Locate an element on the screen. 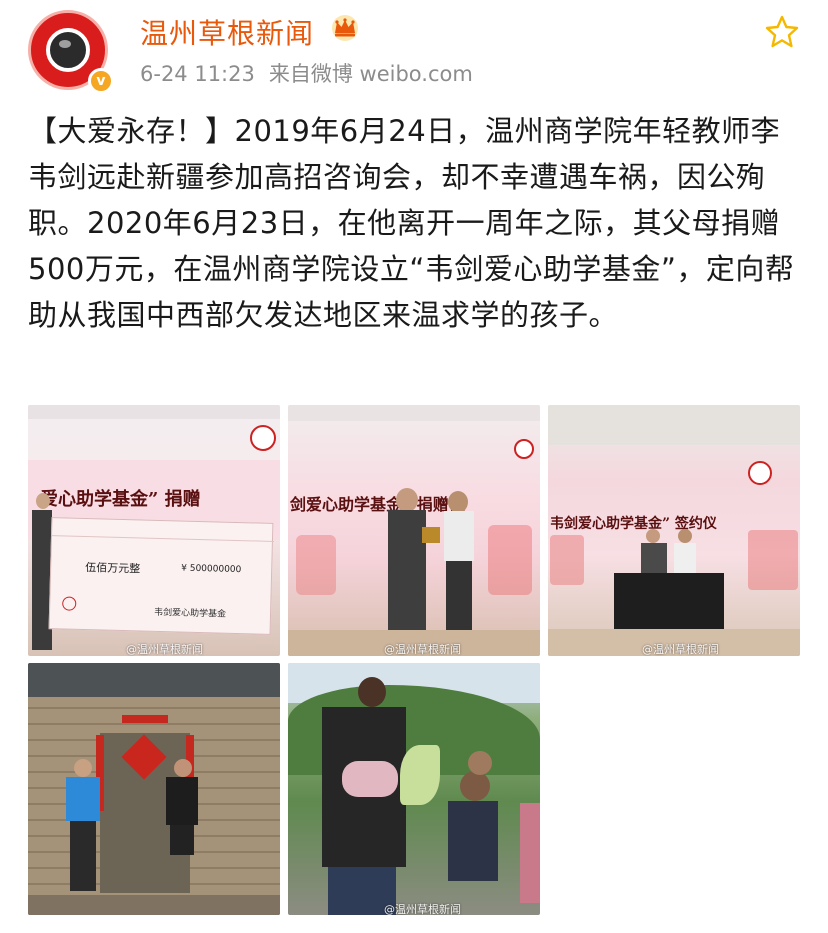  roof-tiles is located at coordinates (154, 680).